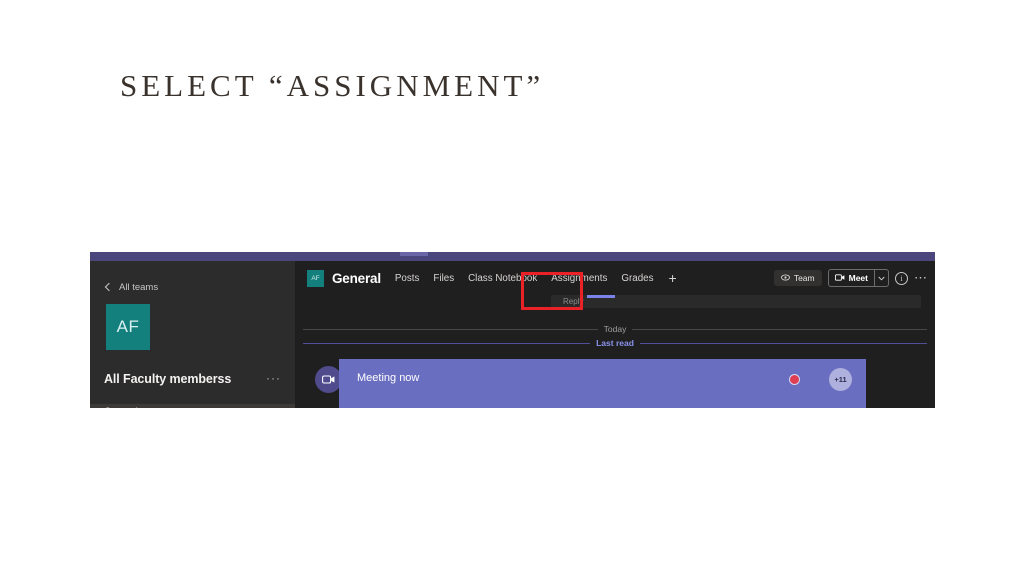 This screenshot has height=576, width=1024. Describe the element at coordinates (840, 379) in the screenshot. I see `participants-badge: +11` at that location.